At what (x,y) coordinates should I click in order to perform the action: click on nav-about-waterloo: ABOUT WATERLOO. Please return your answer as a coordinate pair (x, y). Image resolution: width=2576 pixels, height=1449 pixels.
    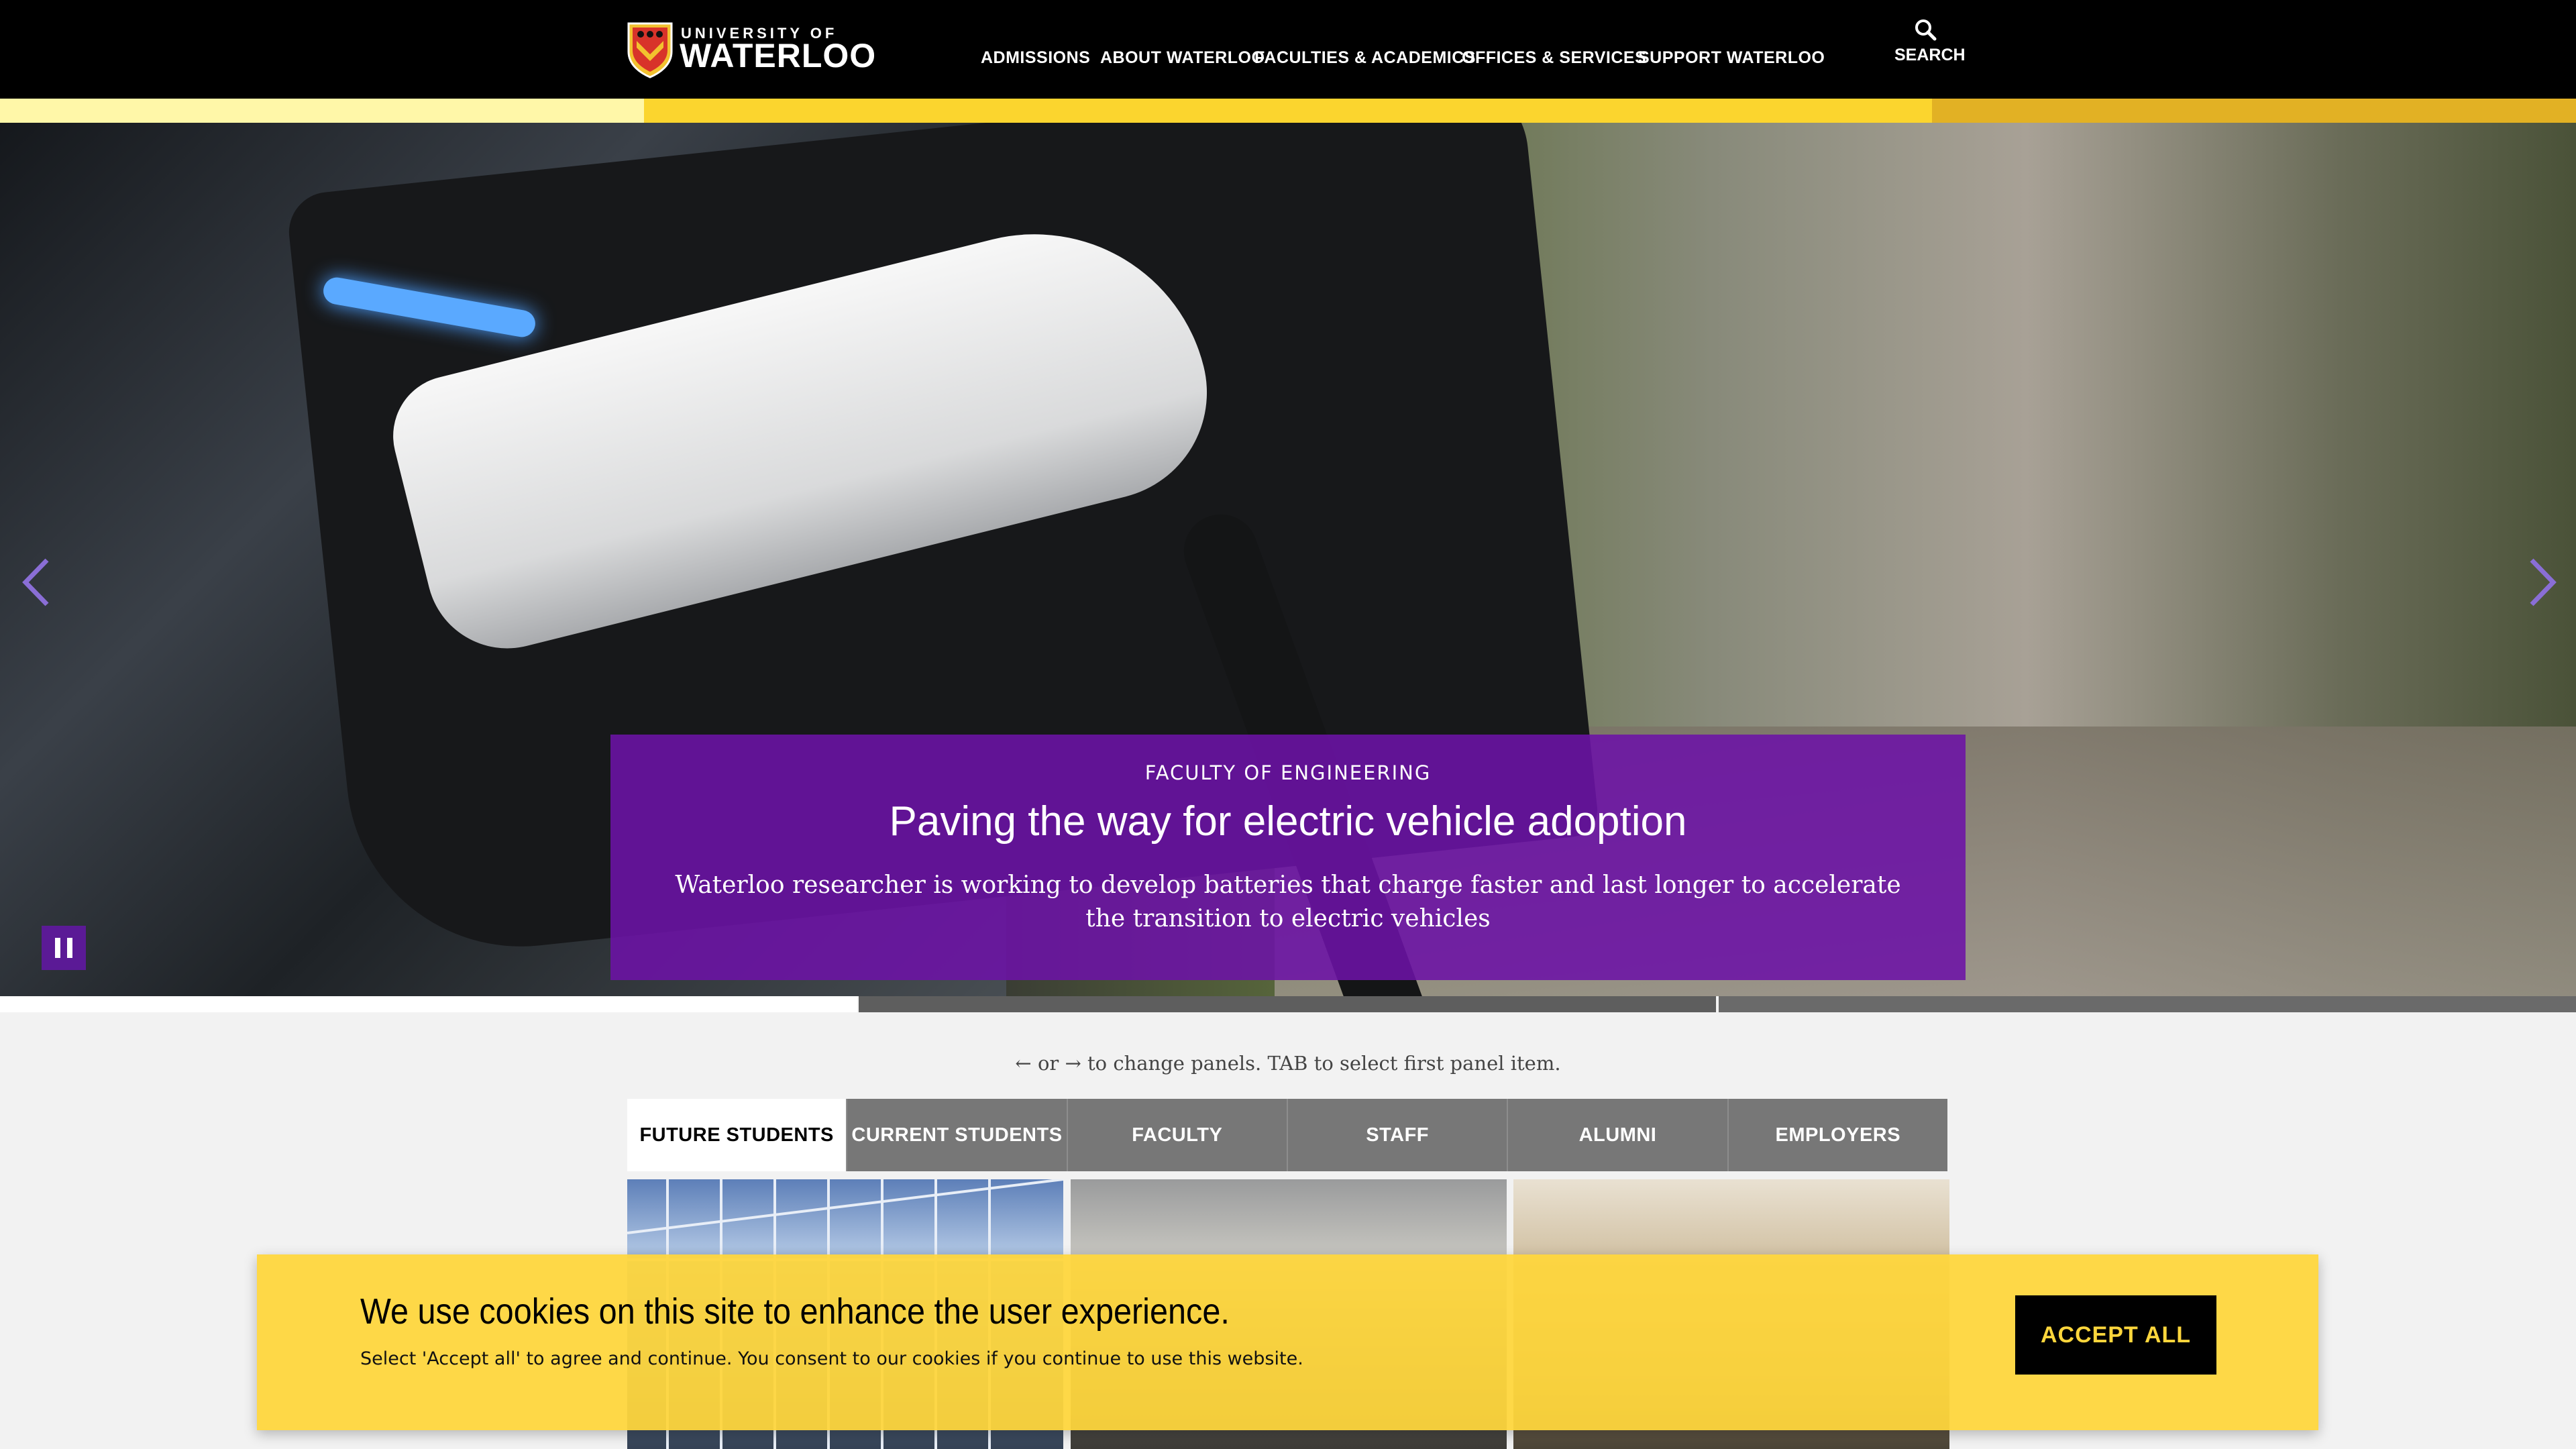
    Looking at the image, I should click on (1182, 61).